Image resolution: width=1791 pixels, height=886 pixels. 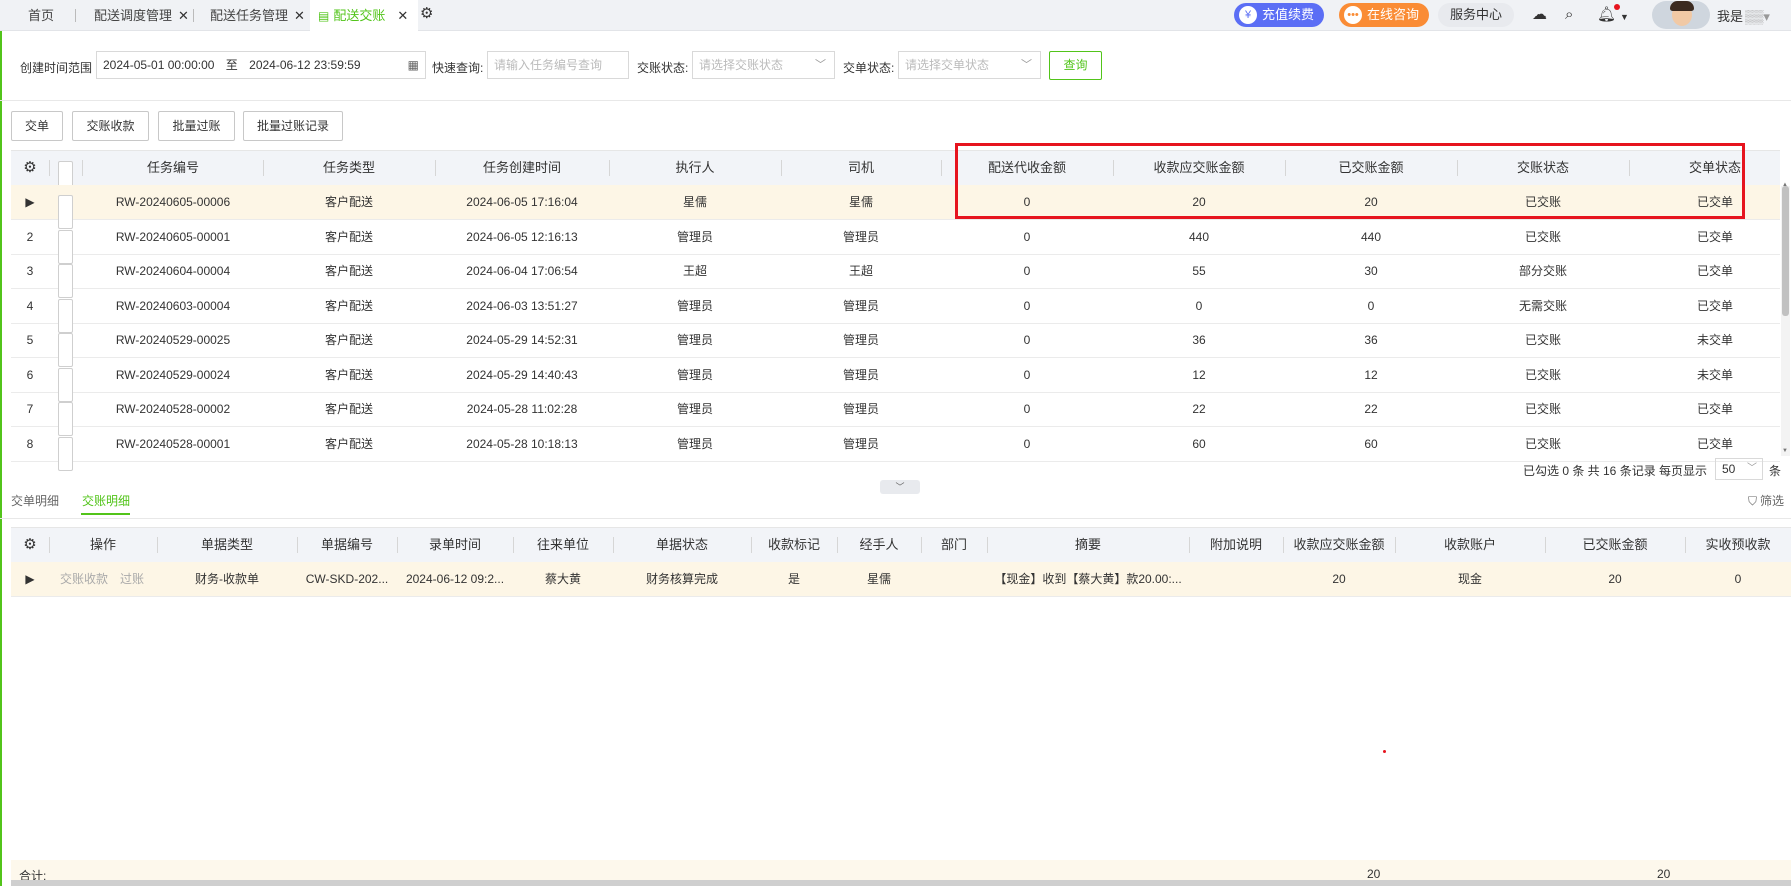 I want to click on tab-delivery-settlement: ▤ 配送交账 ✕, so click(x=364, y=15).